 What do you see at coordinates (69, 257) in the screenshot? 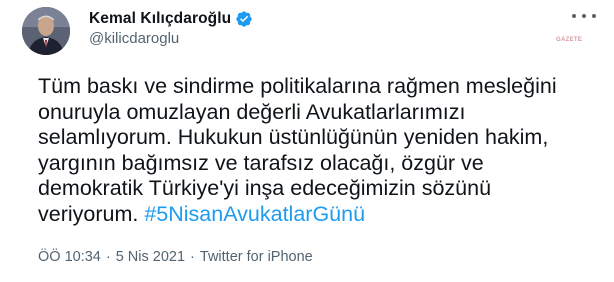
I see `tweet-time: ÖÖ 10:34` at bounding box center [69, 257].